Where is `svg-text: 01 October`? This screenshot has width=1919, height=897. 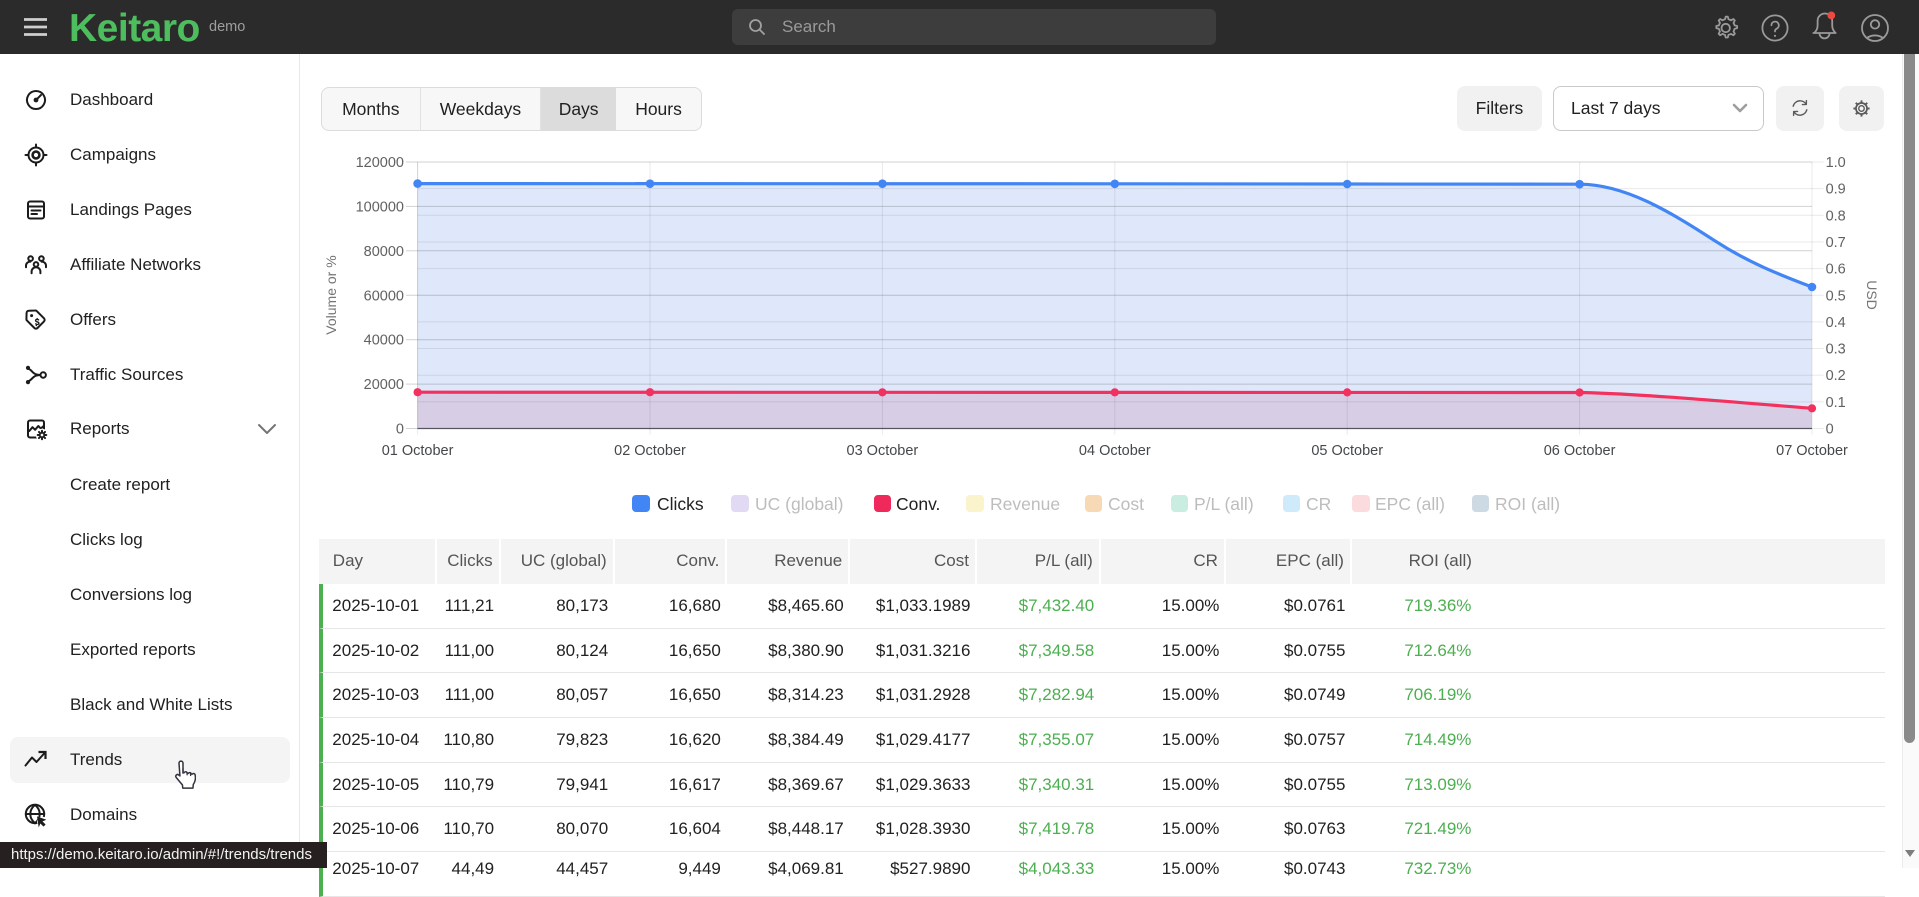 svg-text: 01 October is located at coordinates (418, 451).